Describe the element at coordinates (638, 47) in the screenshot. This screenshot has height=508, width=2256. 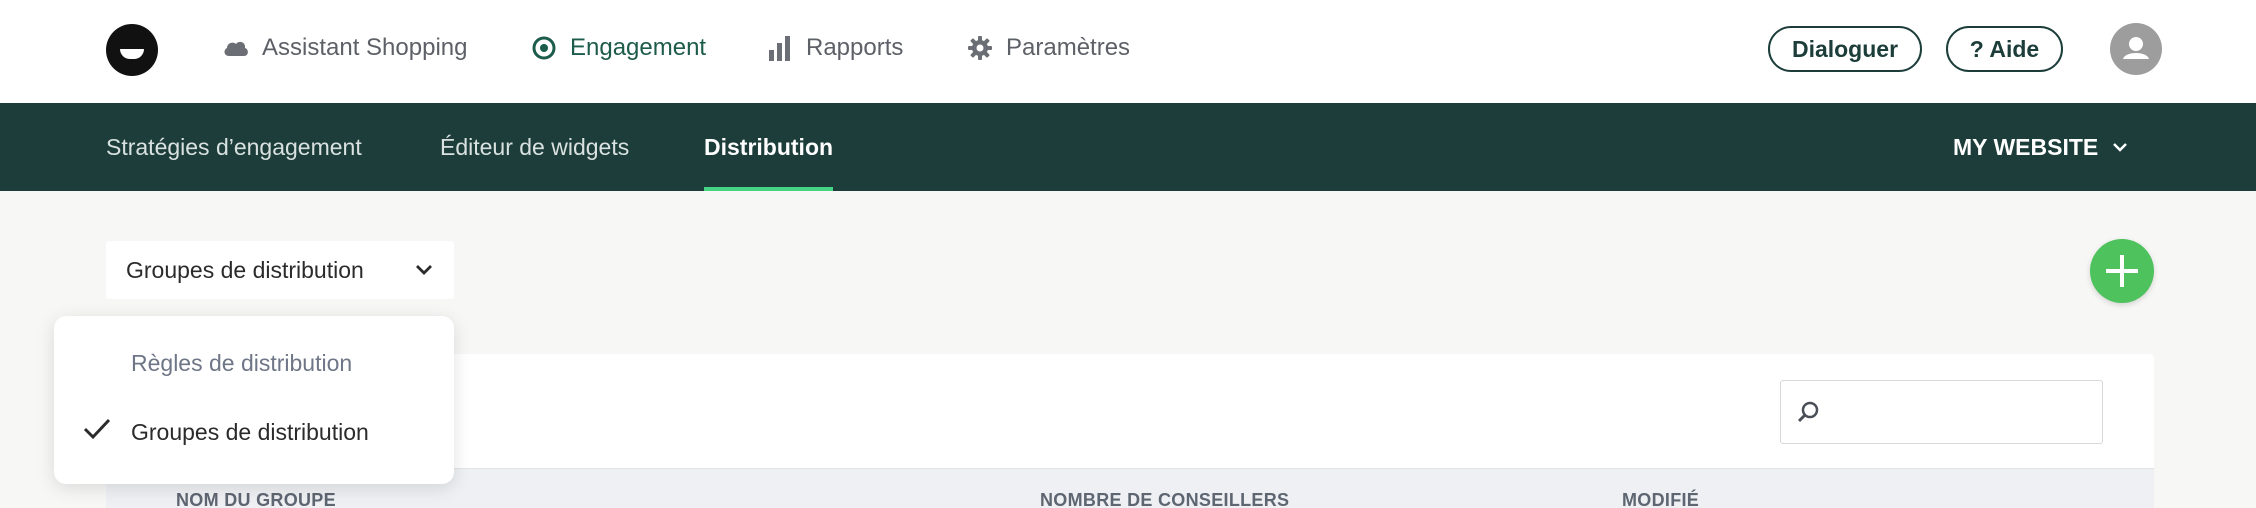
I see `nav-label: Engagement` at that location.